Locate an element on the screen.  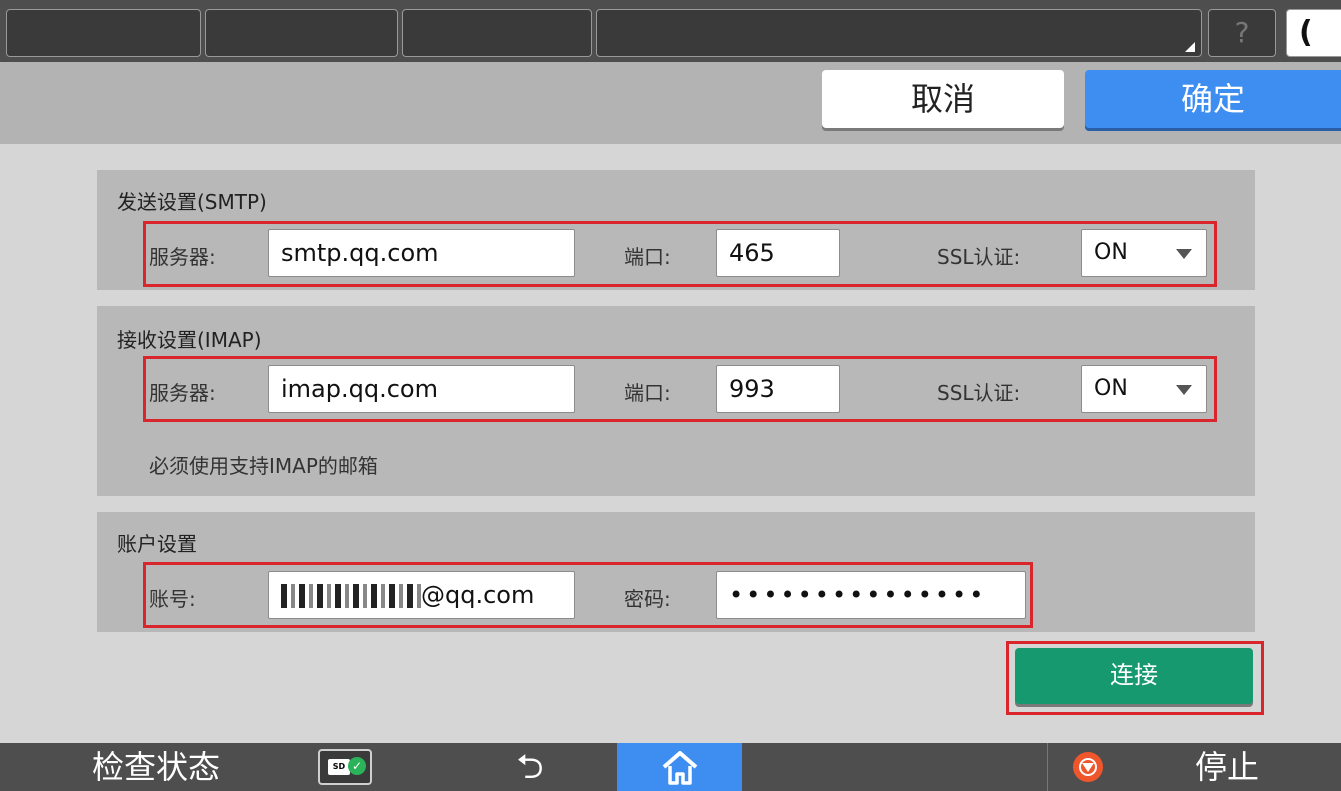
divider is located at coordinates (1047, 767).